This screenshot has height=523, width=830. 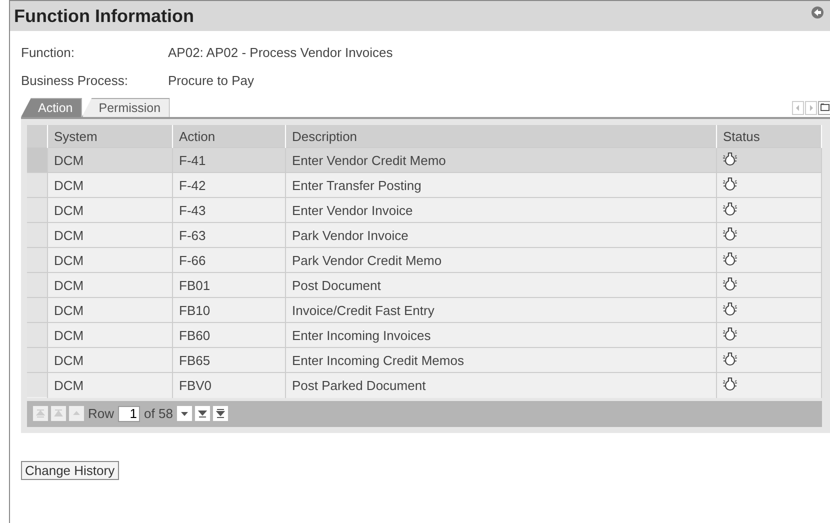 I want to click on window-title: Function Information, so click(x=104, y=16).